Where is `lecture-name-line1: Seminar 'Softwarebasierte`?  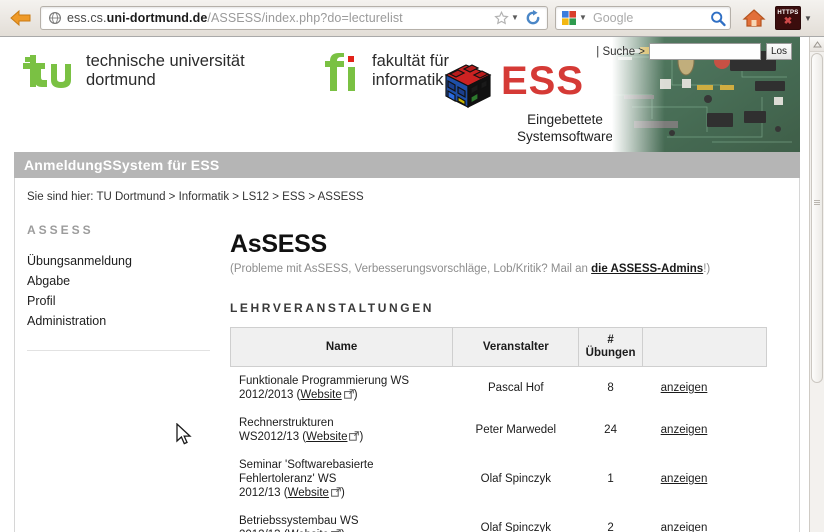 lecture-name-line1: Seminar 'Softwarebasierte is located at coordinates (306, 465).